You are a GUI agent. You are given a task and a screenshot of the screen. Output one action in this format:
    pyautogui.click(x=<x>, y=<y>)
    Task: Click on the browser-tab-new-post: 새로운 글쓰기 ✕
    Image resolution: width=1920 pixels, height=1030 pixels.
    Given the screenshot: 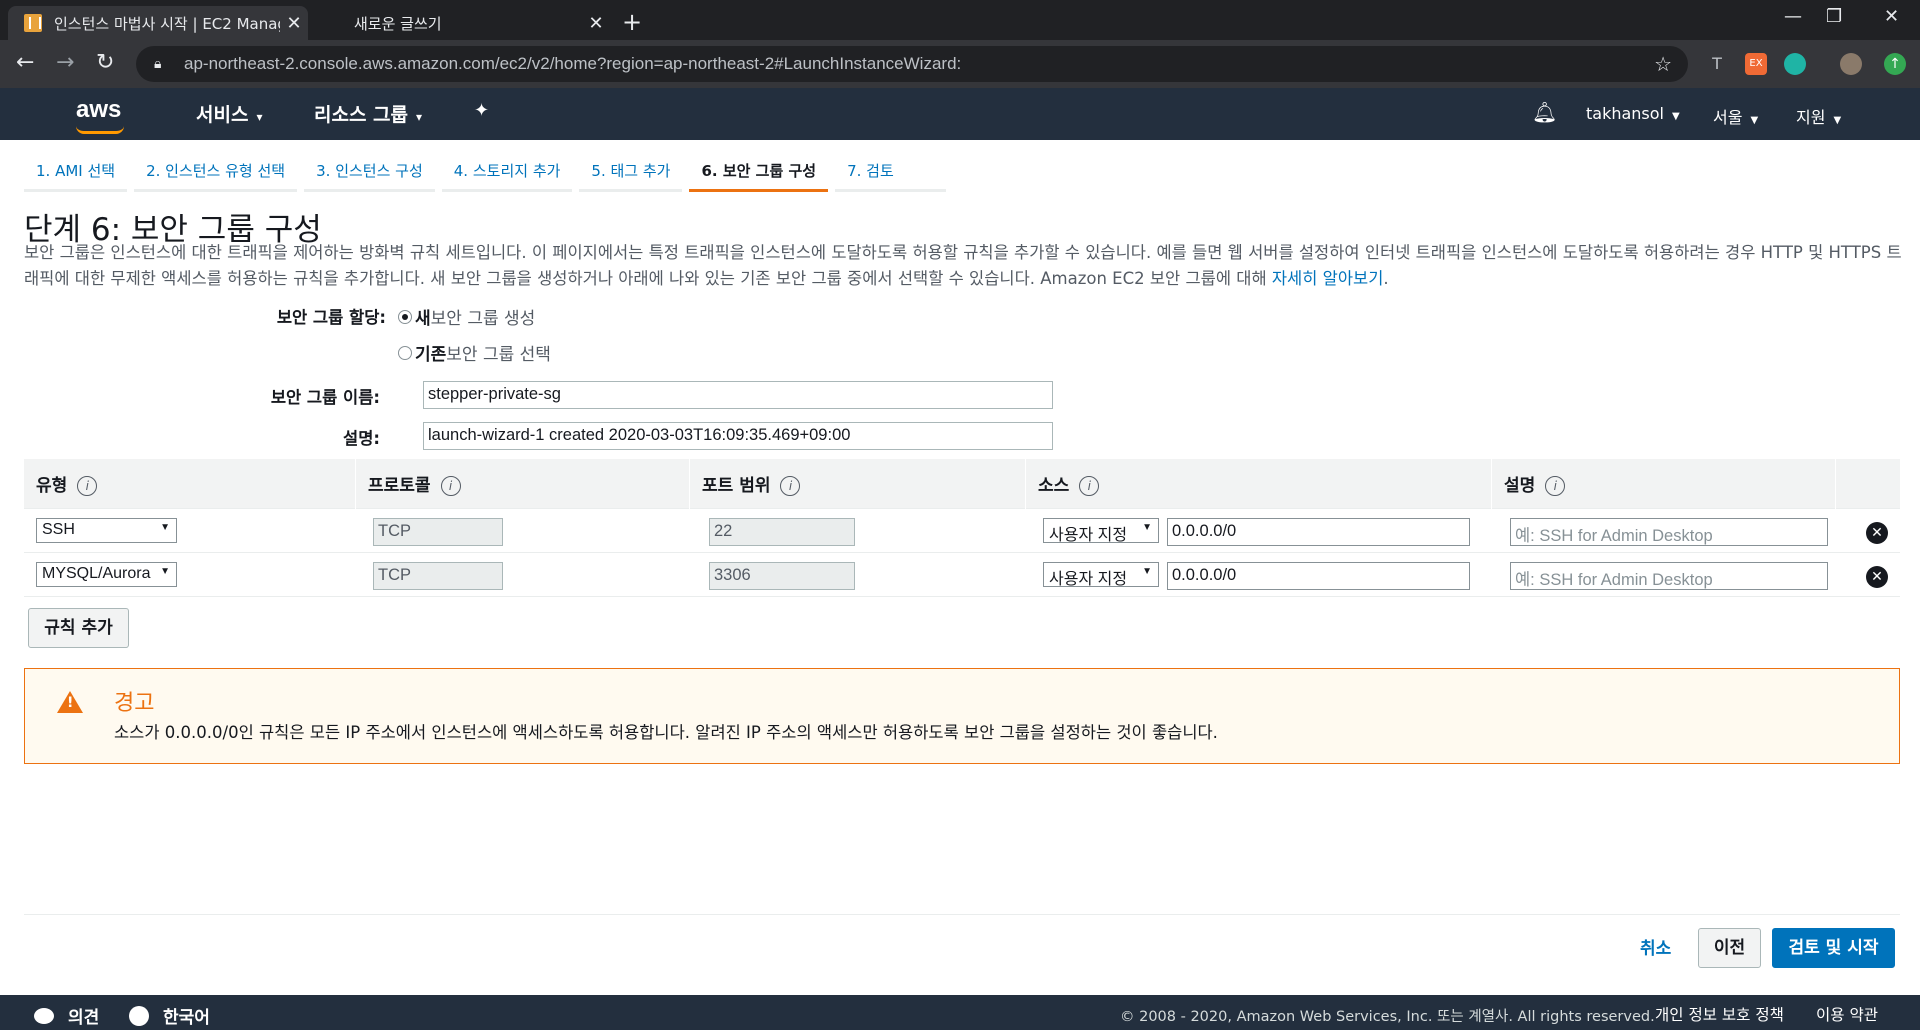 What is the action you would take?
    pyautogui.click(x=465, y=23)
    